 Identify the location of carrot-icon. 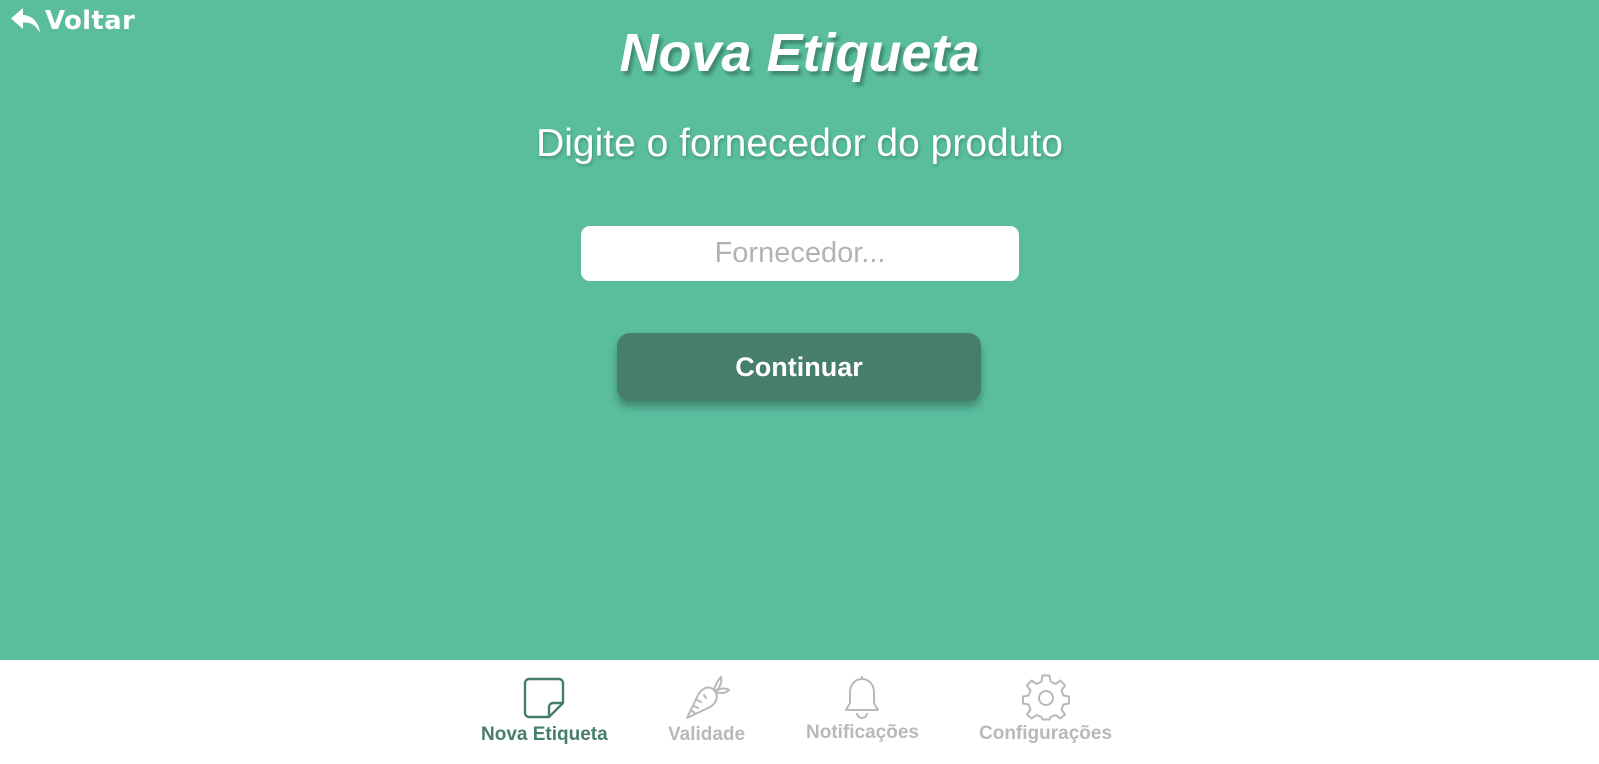
(707, 691).